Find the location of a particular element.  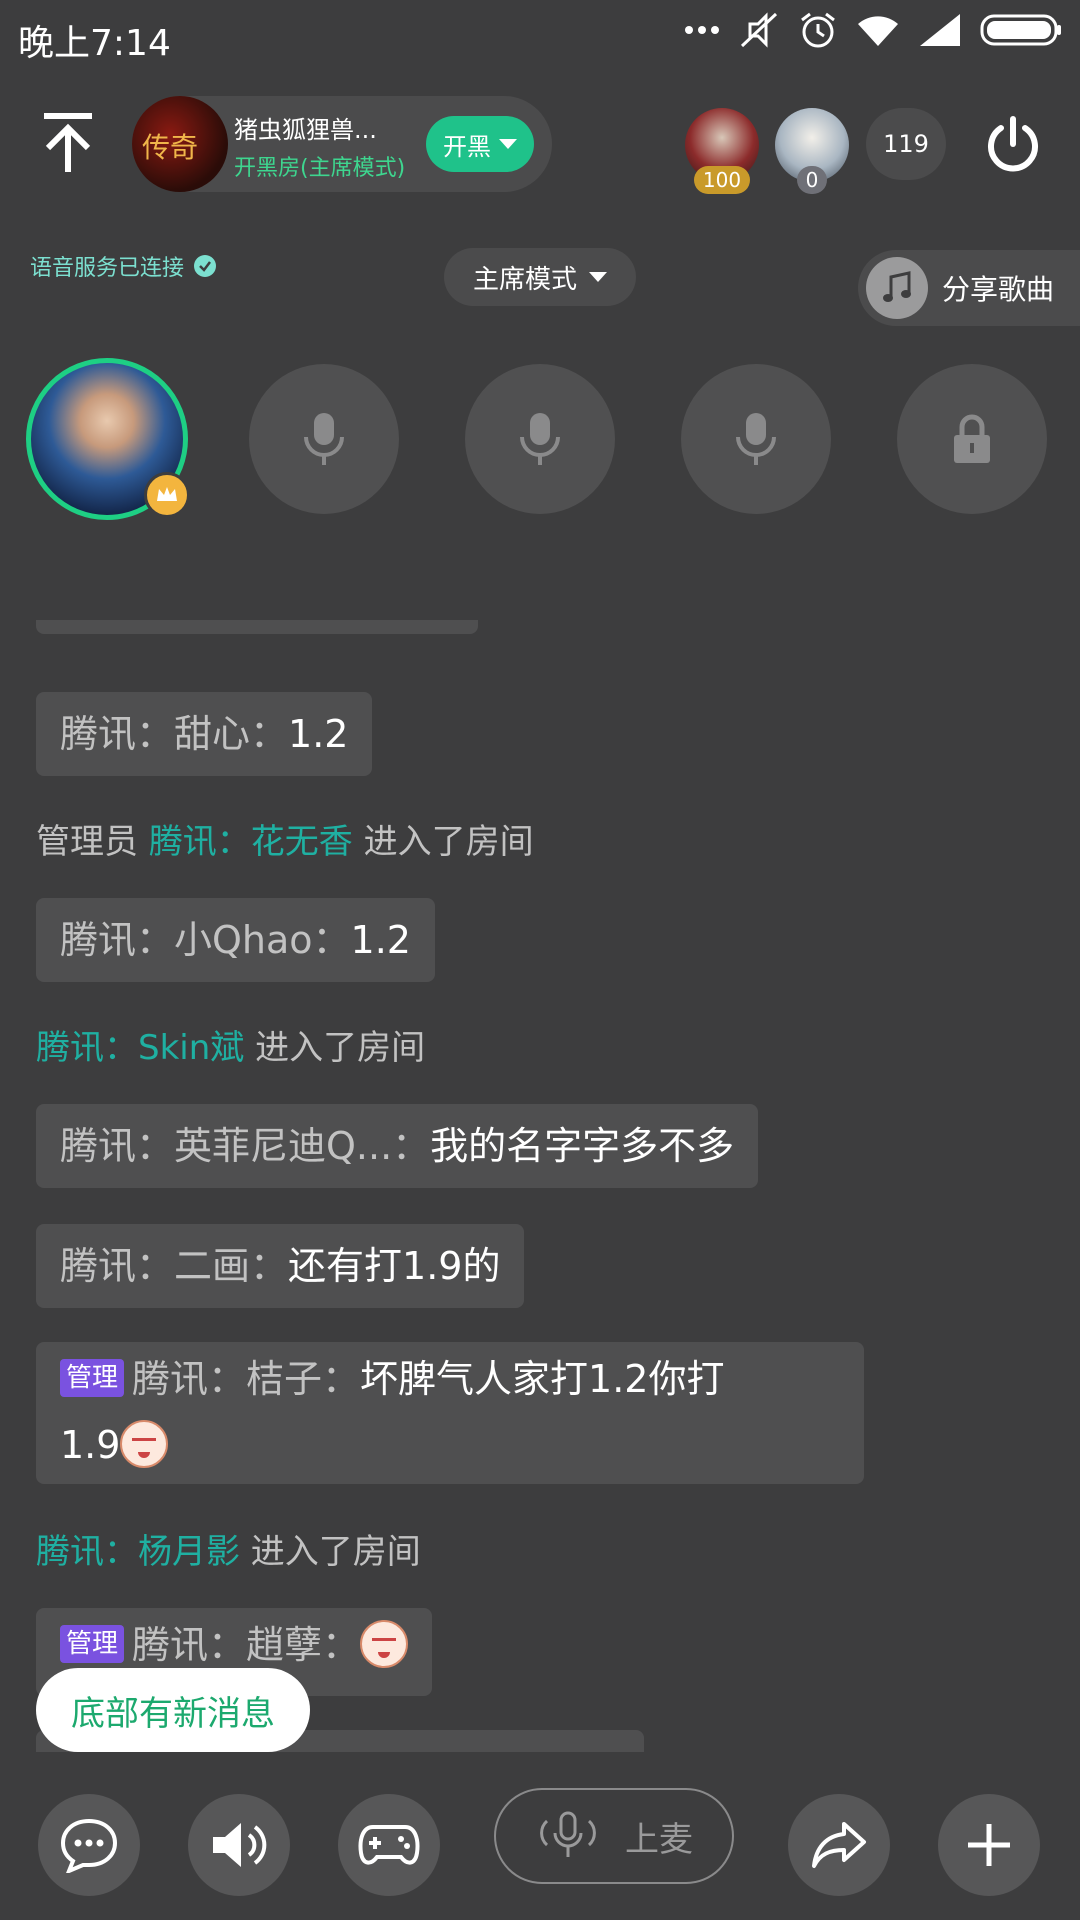

chat-text: 还有打1.9的 is located at coordinates (394, 1266).